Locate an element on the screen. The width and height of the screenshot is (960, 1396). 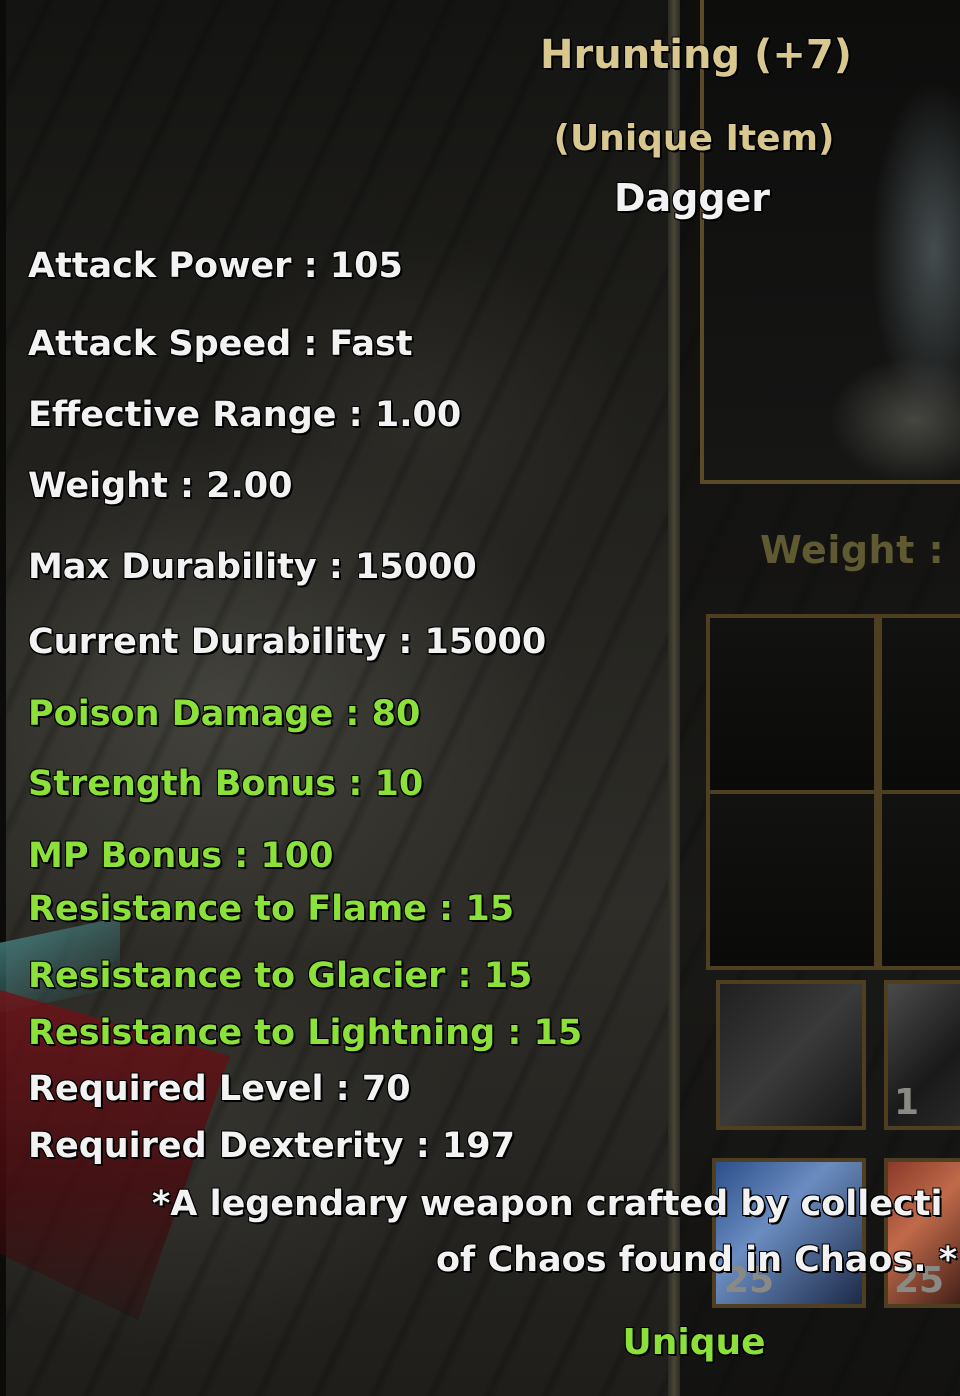
item-name: Hrunting (+7) is located at coordinates (696, 55).